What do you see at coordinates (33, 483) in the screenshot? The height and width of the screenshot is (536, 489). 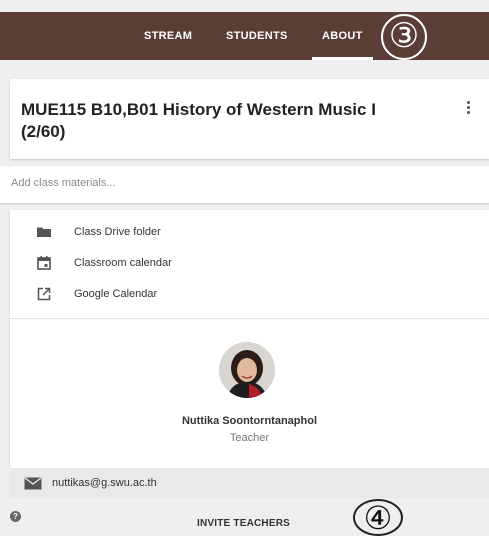 I see `mail-icon` at bounding box center [33, 483].